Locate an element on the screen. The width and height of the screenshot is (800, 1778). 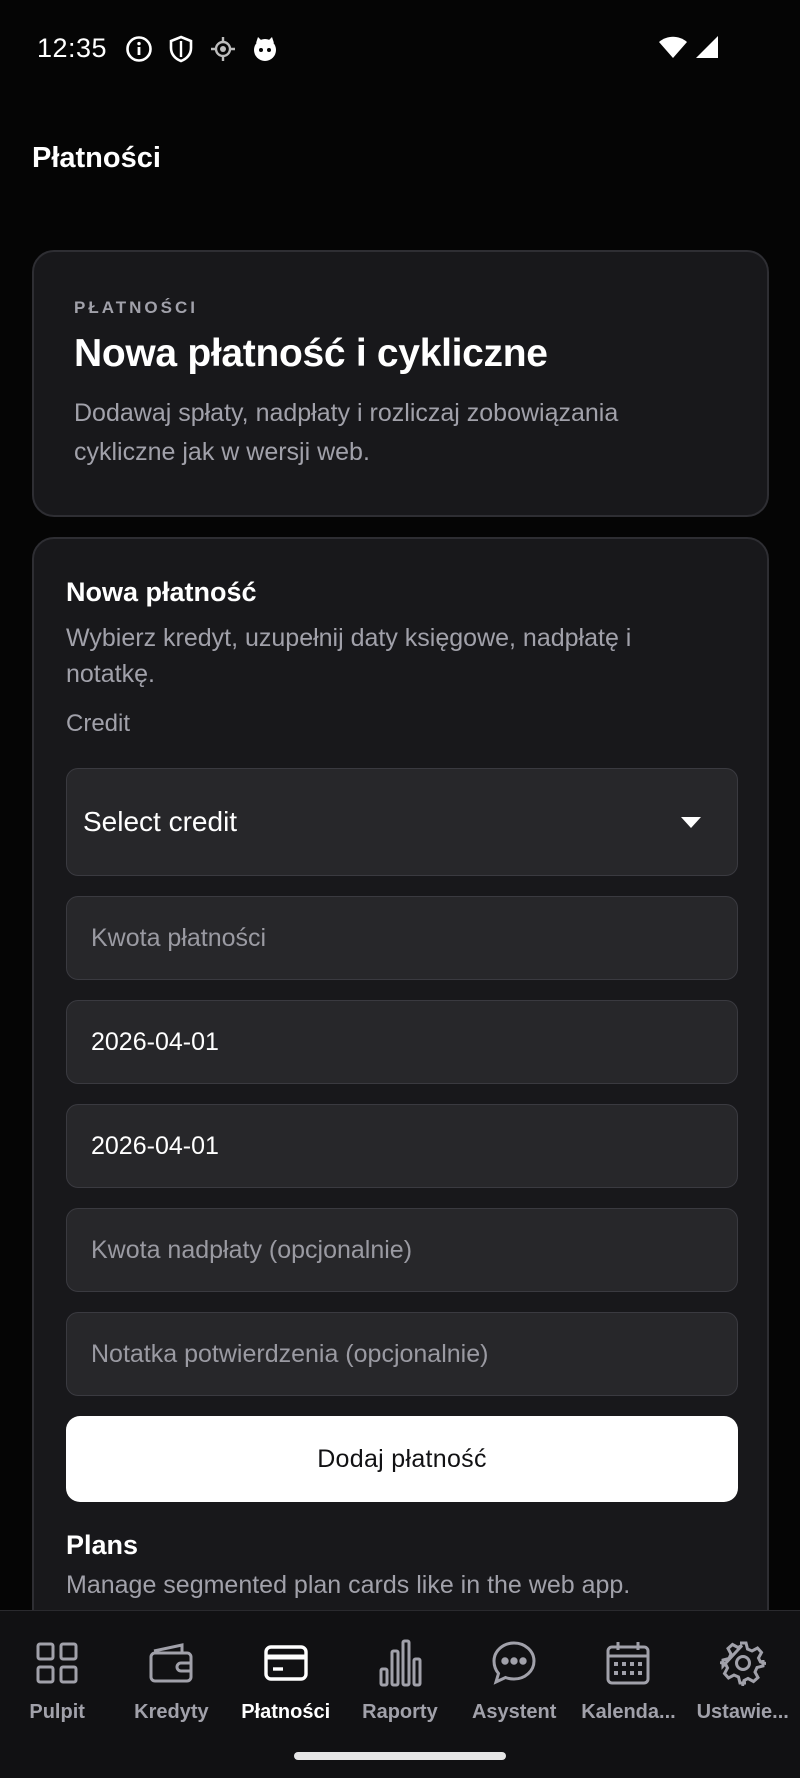
nav-item-raporty: Raporty is located at coordinates (400, 1681).